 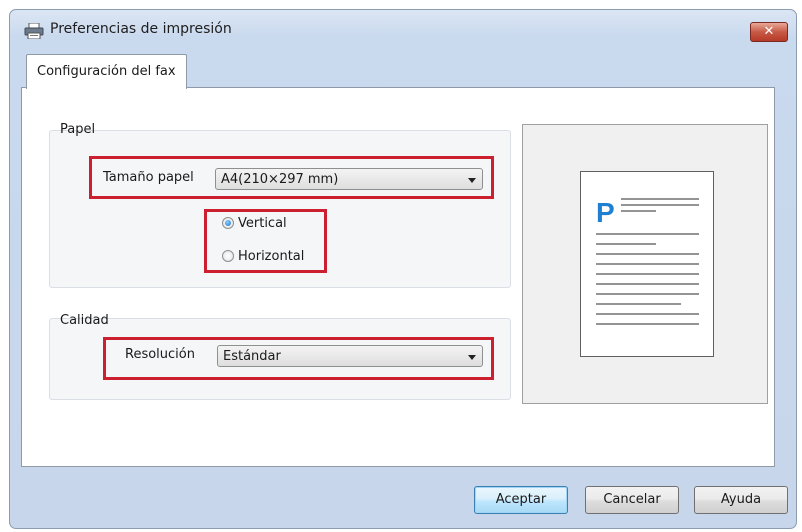 I want to click on cancel-button: Cancelar, so click(x=632, y=500).